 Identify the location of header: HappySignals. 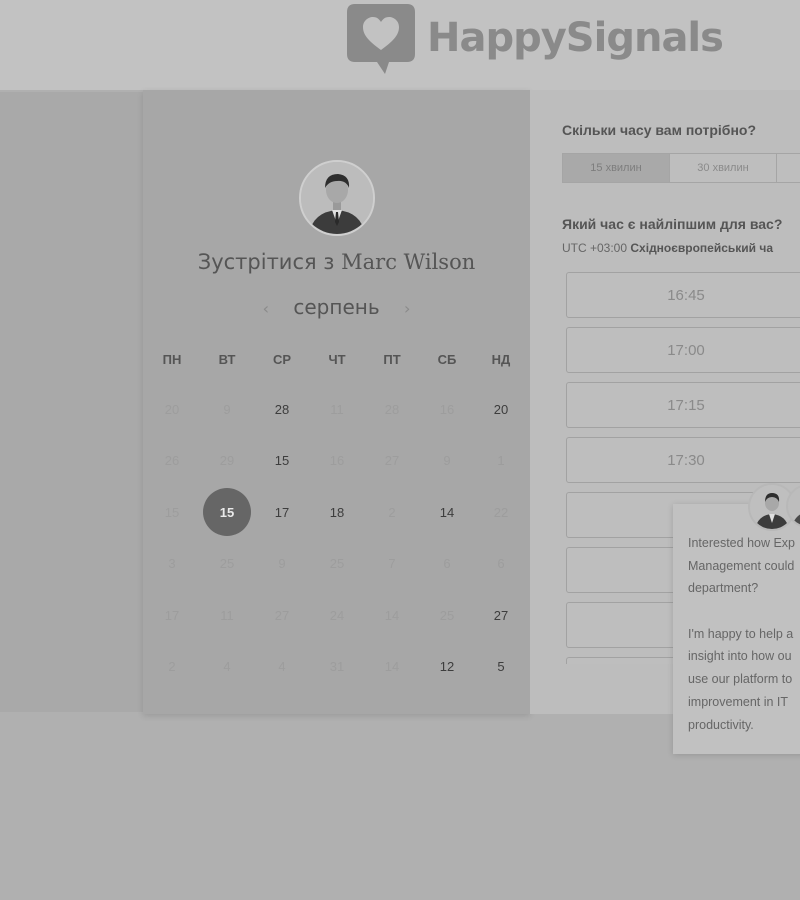
(400, 45).